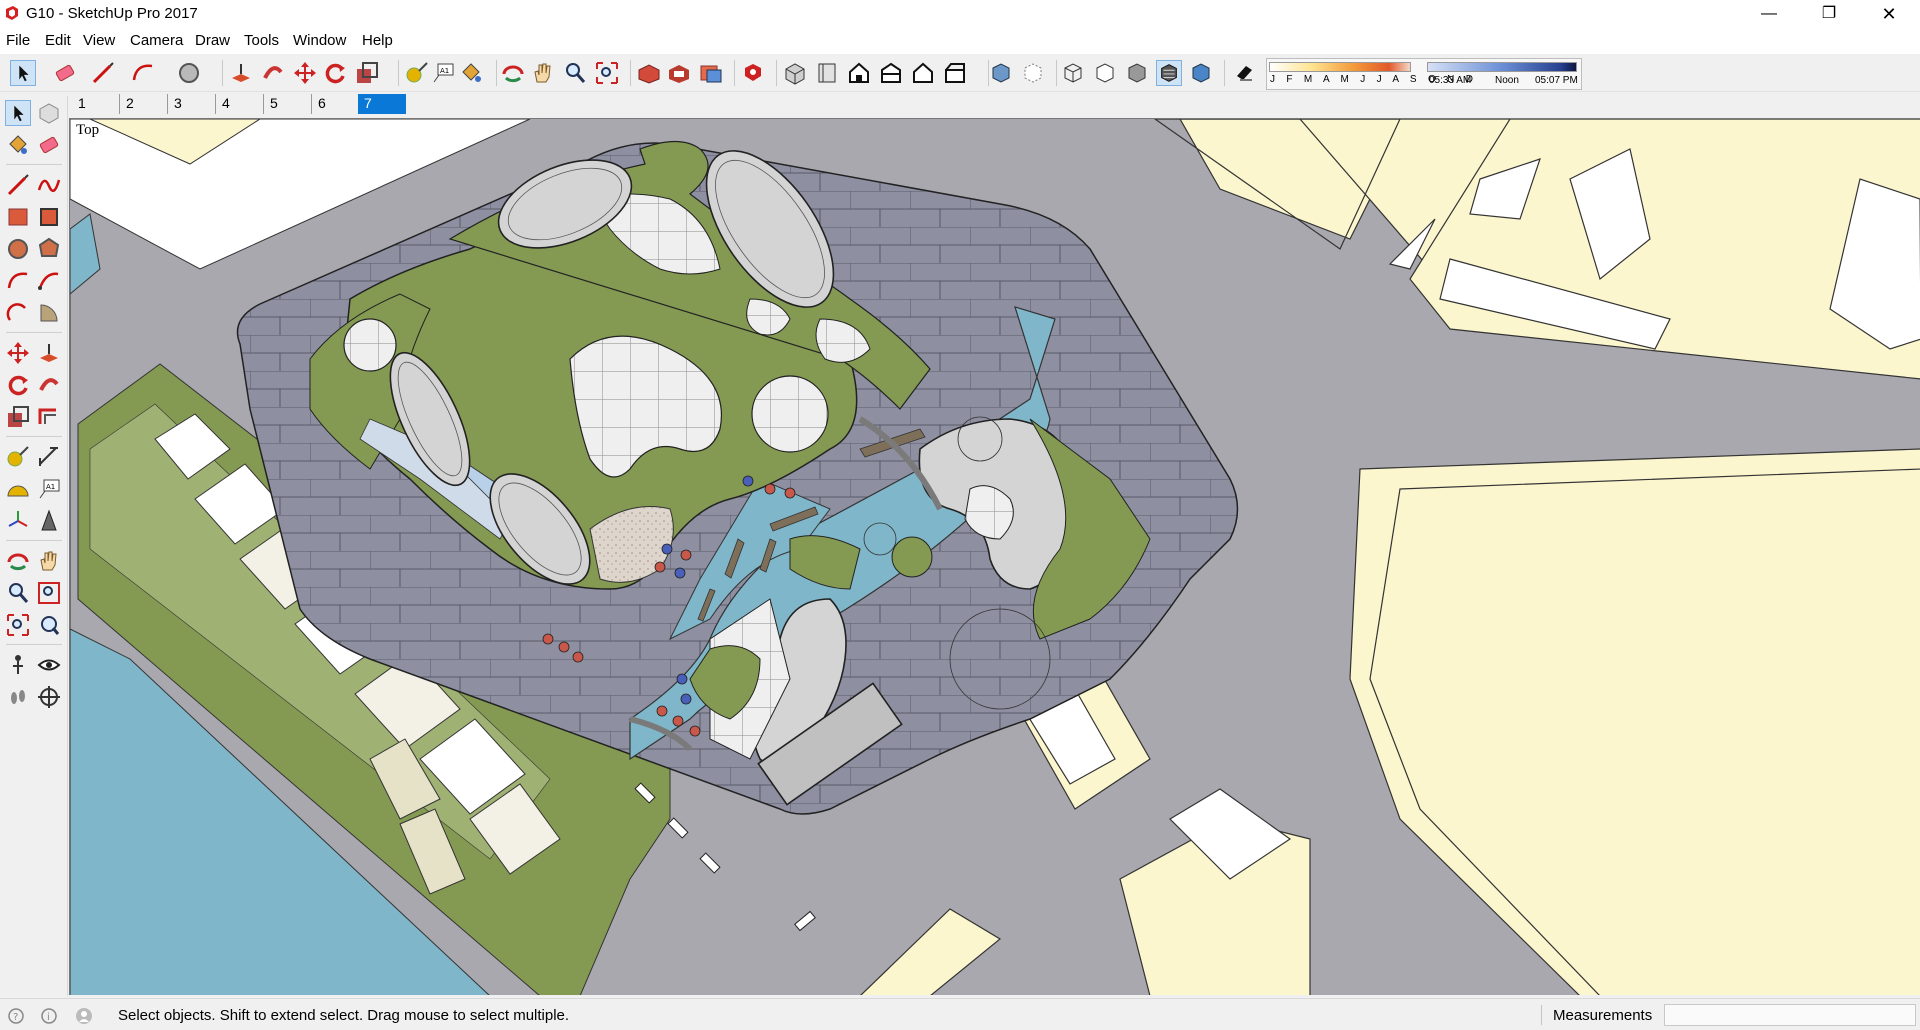 Image resolution: width=1920 pixels, height=1030 pixels. I want to click on two-point-arc-icon, so click(49, 281).